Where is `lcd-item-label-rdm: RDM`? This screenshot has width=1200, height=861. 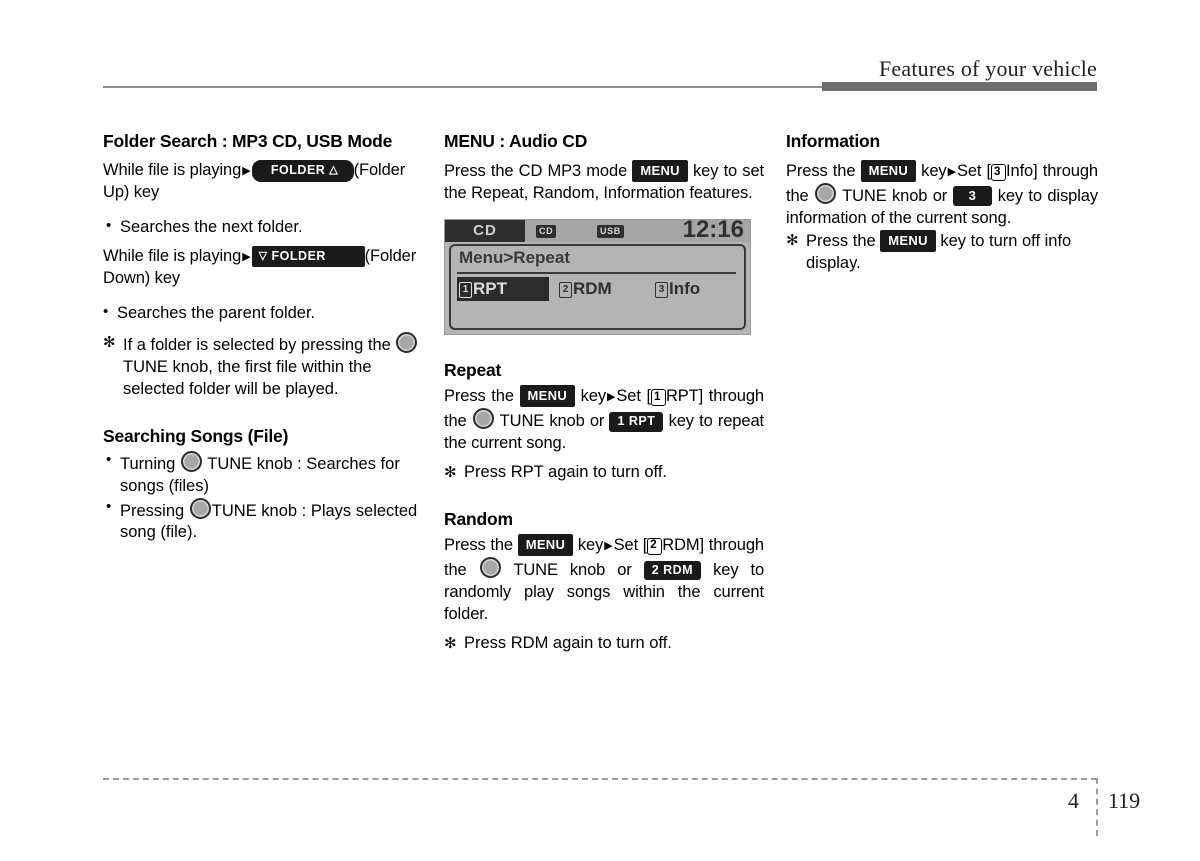 lcd-item-label-rdm: RDM is located at coordinates (592, 288).